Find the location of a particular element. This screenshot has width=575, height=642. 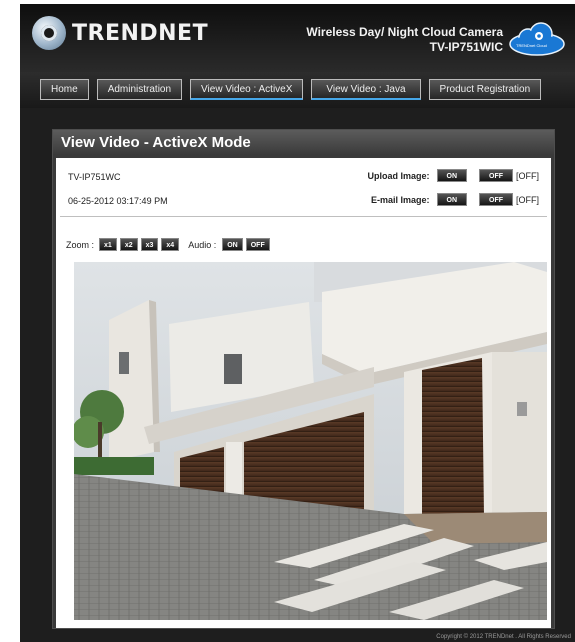

nav-view-video-java: View Video : Java is located at coordinates (366, 89).